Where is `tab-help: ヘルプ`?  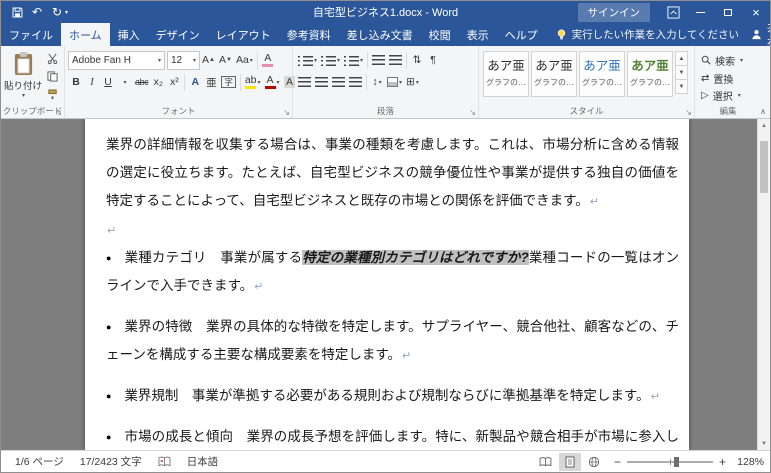
tab-help: ヘルプ is located at coordinates (521, 34).